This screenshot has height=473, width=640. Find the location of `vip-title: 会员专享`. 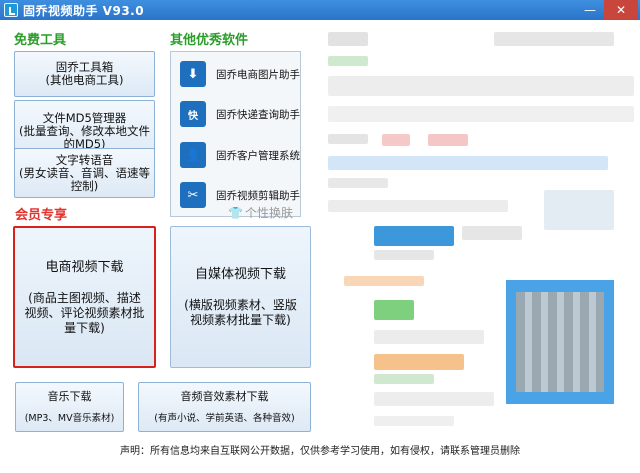

vip-title: 会员专享 is located at coordinates (41, 215).